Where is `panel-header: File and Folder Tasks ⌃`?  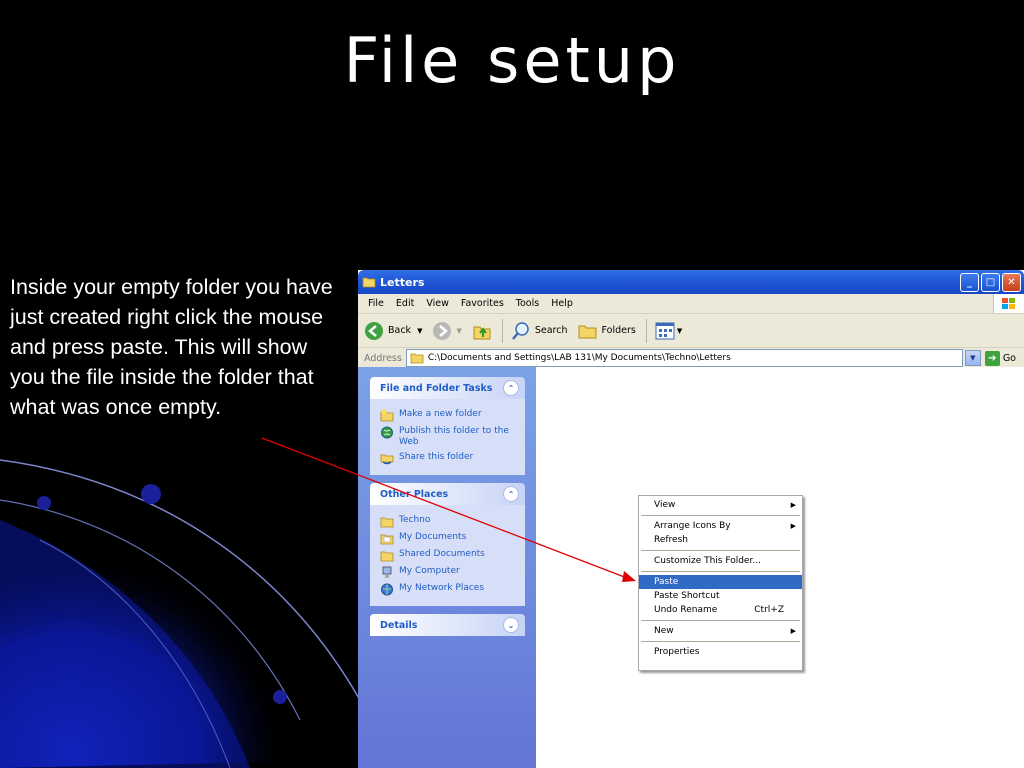
panel-header: File and Folder Tasks ⌃ is located at coordinates (447, 388).